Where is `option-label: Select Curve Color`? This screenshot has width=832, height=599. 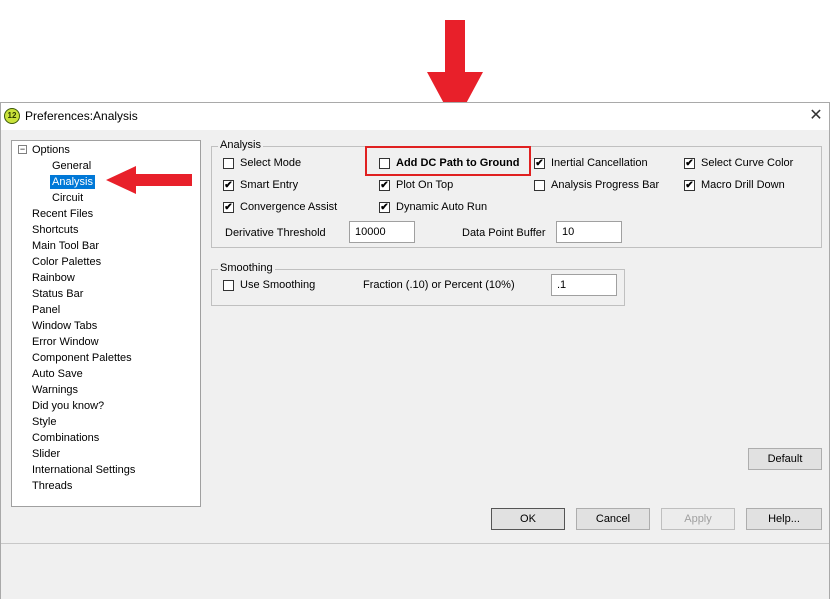
option-label: Select Curve Color is located at coordinates (747, 163).